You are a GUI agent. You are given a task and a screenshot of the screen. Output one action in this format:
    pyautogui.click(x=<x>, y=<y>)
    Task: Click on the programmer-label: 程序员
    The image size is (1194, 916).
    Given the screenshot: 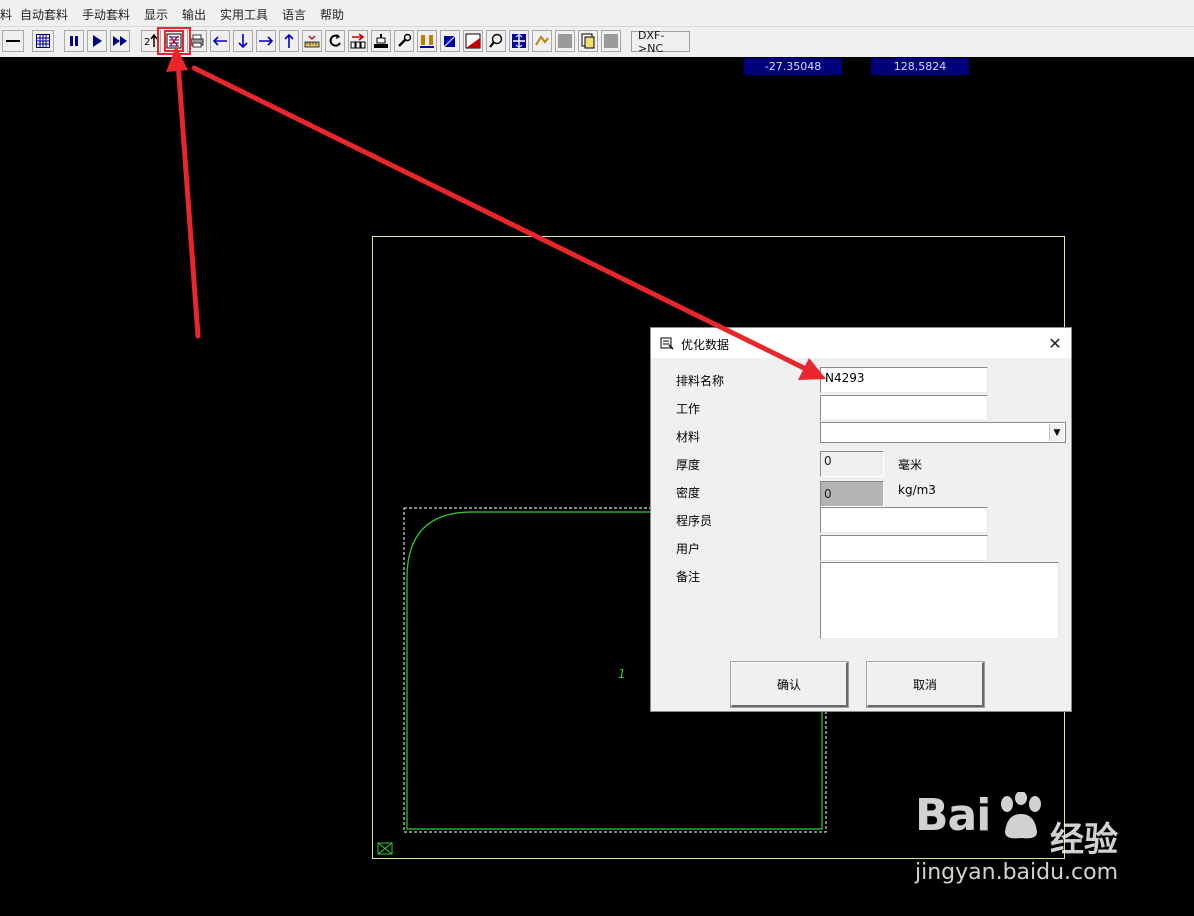 What is the action you would take?
    pyautogui.click(x=694, y=521)
    